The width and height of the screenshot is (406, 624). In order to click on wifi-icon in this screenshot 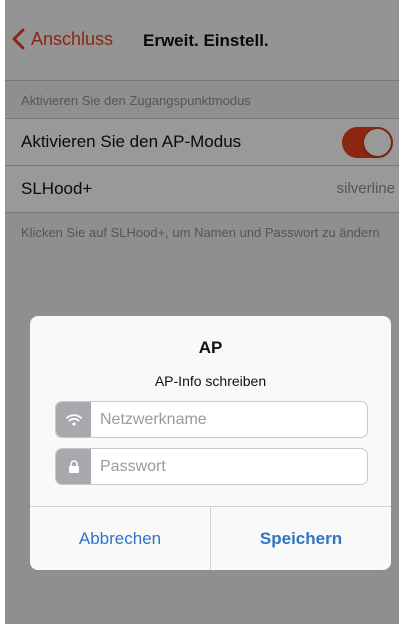, I will do `click(73, 419)`.